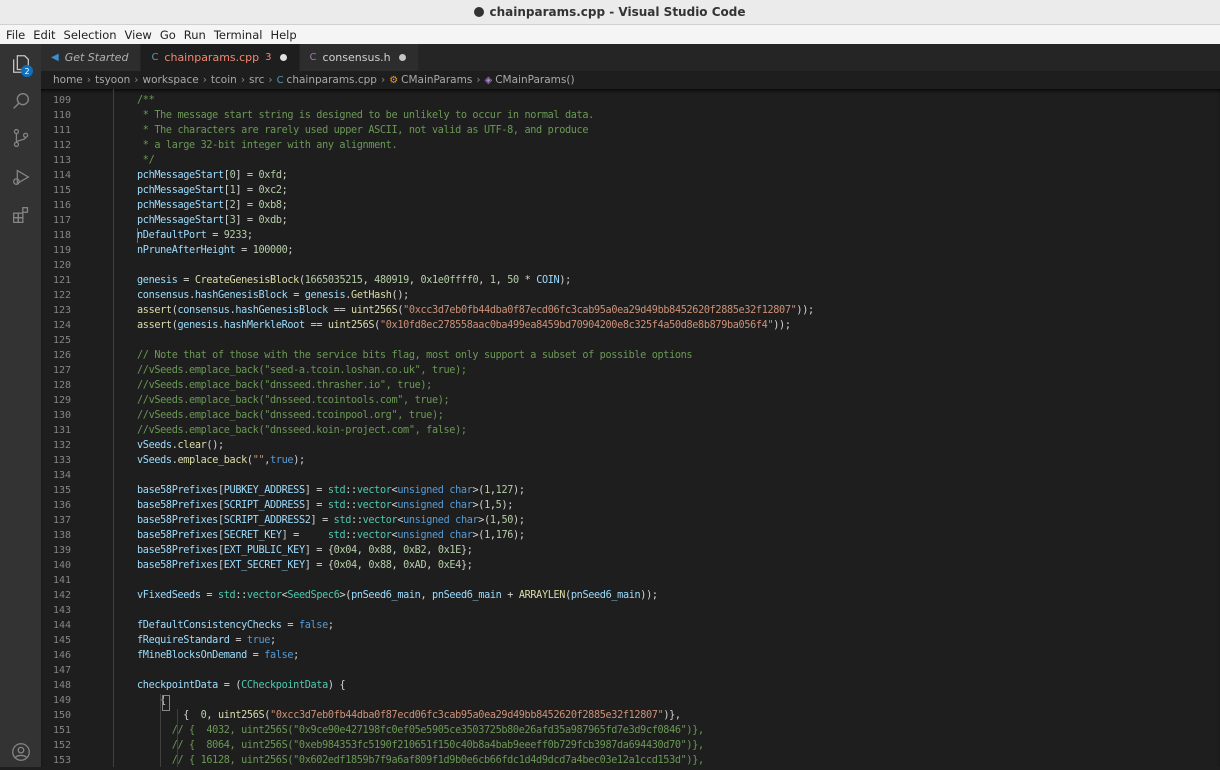 This screenshot has width=1220, height=770. I want to click on code-token: CCheckpointData, so click(284, 685).